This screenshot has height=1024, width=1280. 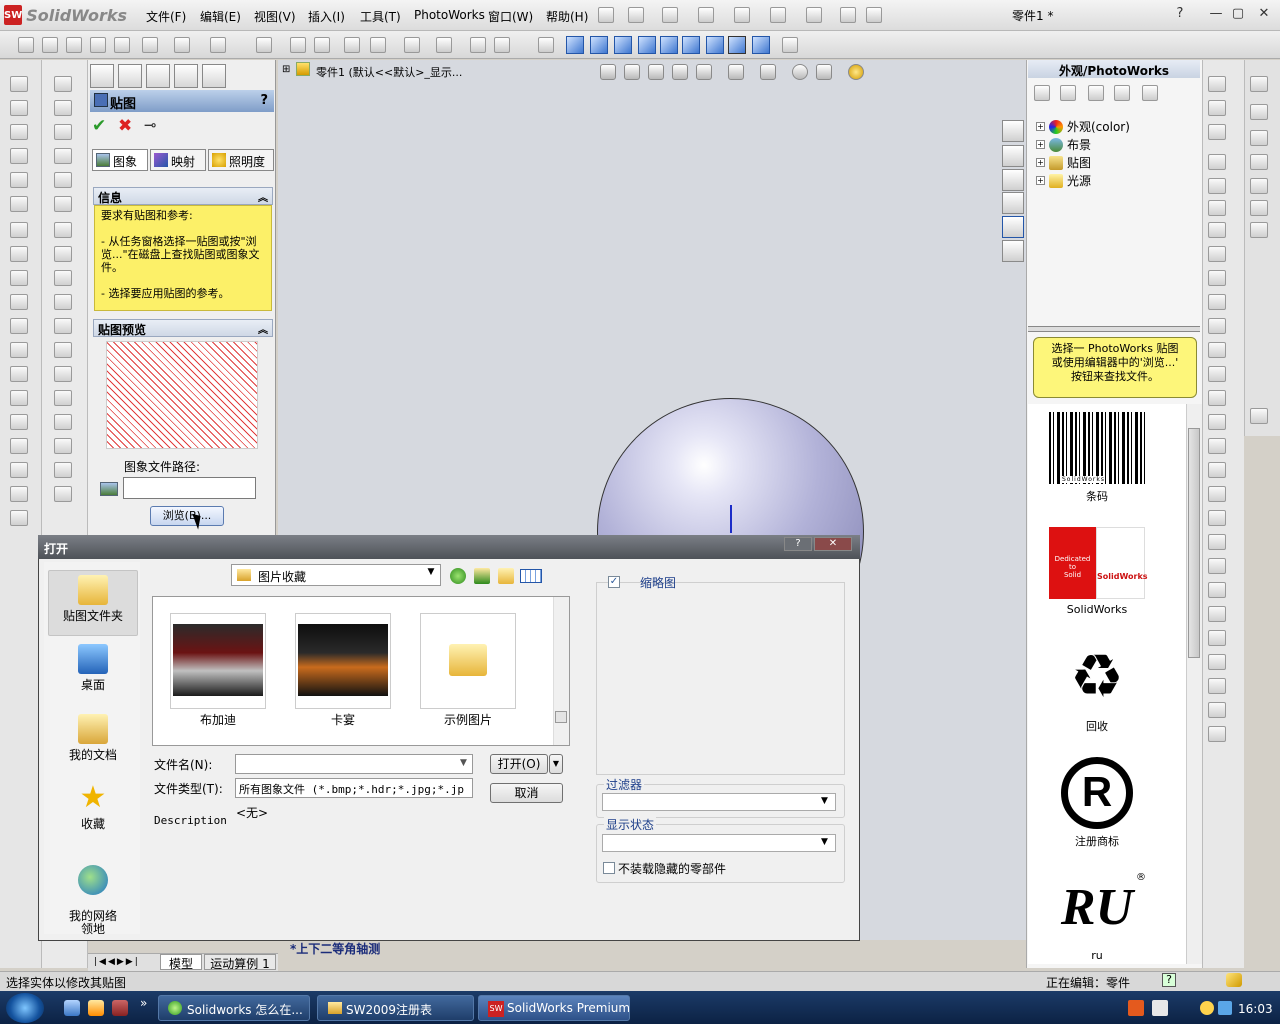 What do you see at coordinates (567, 16) in the screenshot?
I see `menu-help: 帮助(H)` at bounding box center [567, 16].